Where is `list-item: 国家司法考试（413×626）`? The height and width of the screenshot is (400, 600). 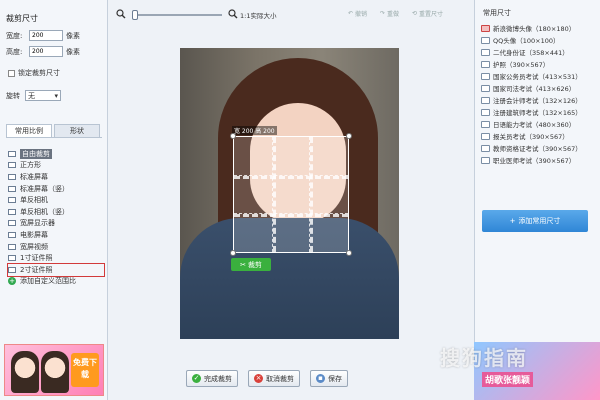 list-item: 国家司法考试（413×626） is located at coordinates (539, 88).